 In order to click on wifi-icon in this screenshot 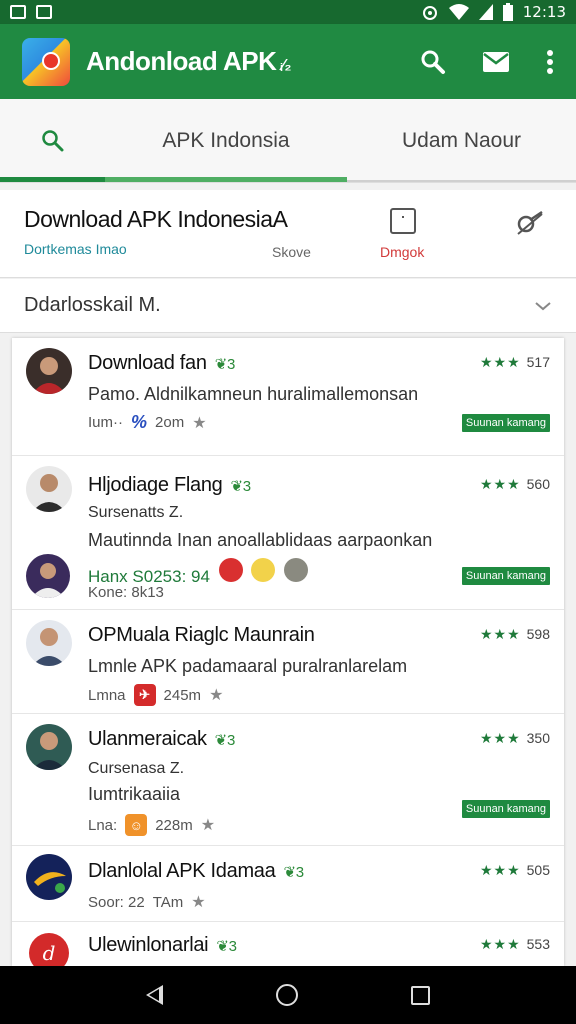, I will do `click(458, 12)`.